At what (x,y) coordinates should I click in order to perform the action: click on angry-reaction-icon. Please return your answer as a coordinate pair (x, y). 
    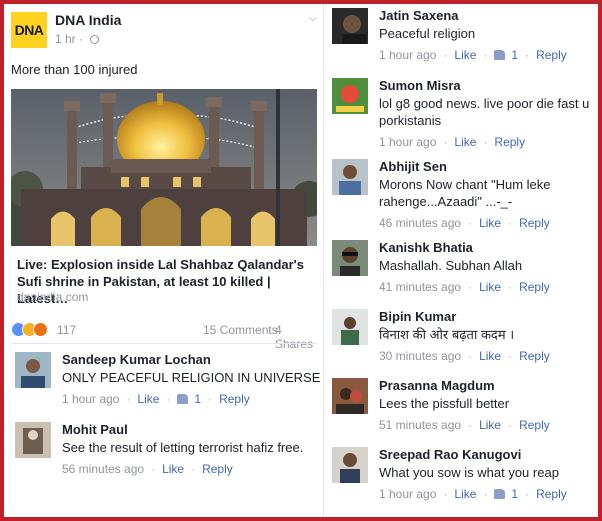
    Looking at the image, I should click on (40, 329).